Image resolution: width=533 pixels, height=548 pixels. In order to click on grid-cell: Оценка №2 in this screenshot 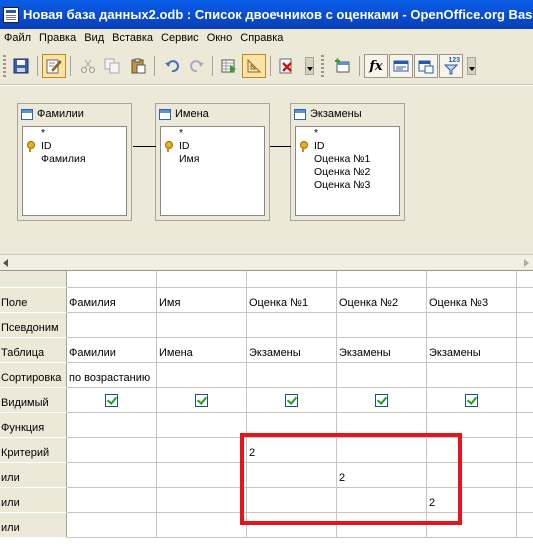, I will do `click(382, 300)`.